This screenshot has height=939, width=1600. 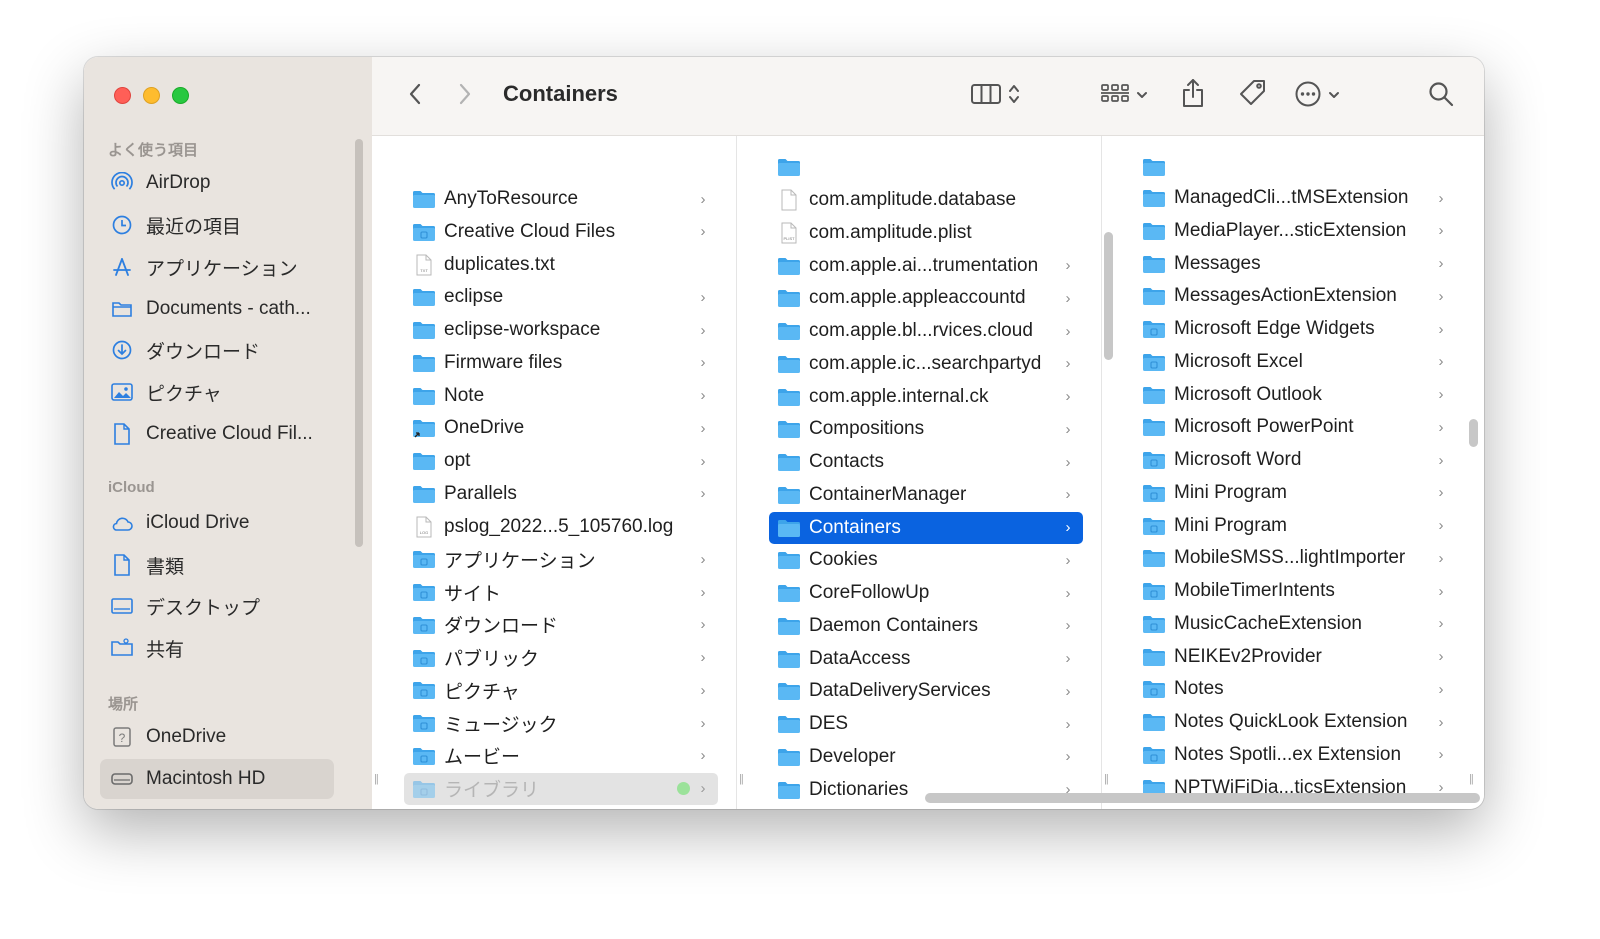 What do you see at coordinates (1295, 296) in the screenshot?
I see `list-item: MessagesActionExtension ›` at bounding box center [1295, 296].